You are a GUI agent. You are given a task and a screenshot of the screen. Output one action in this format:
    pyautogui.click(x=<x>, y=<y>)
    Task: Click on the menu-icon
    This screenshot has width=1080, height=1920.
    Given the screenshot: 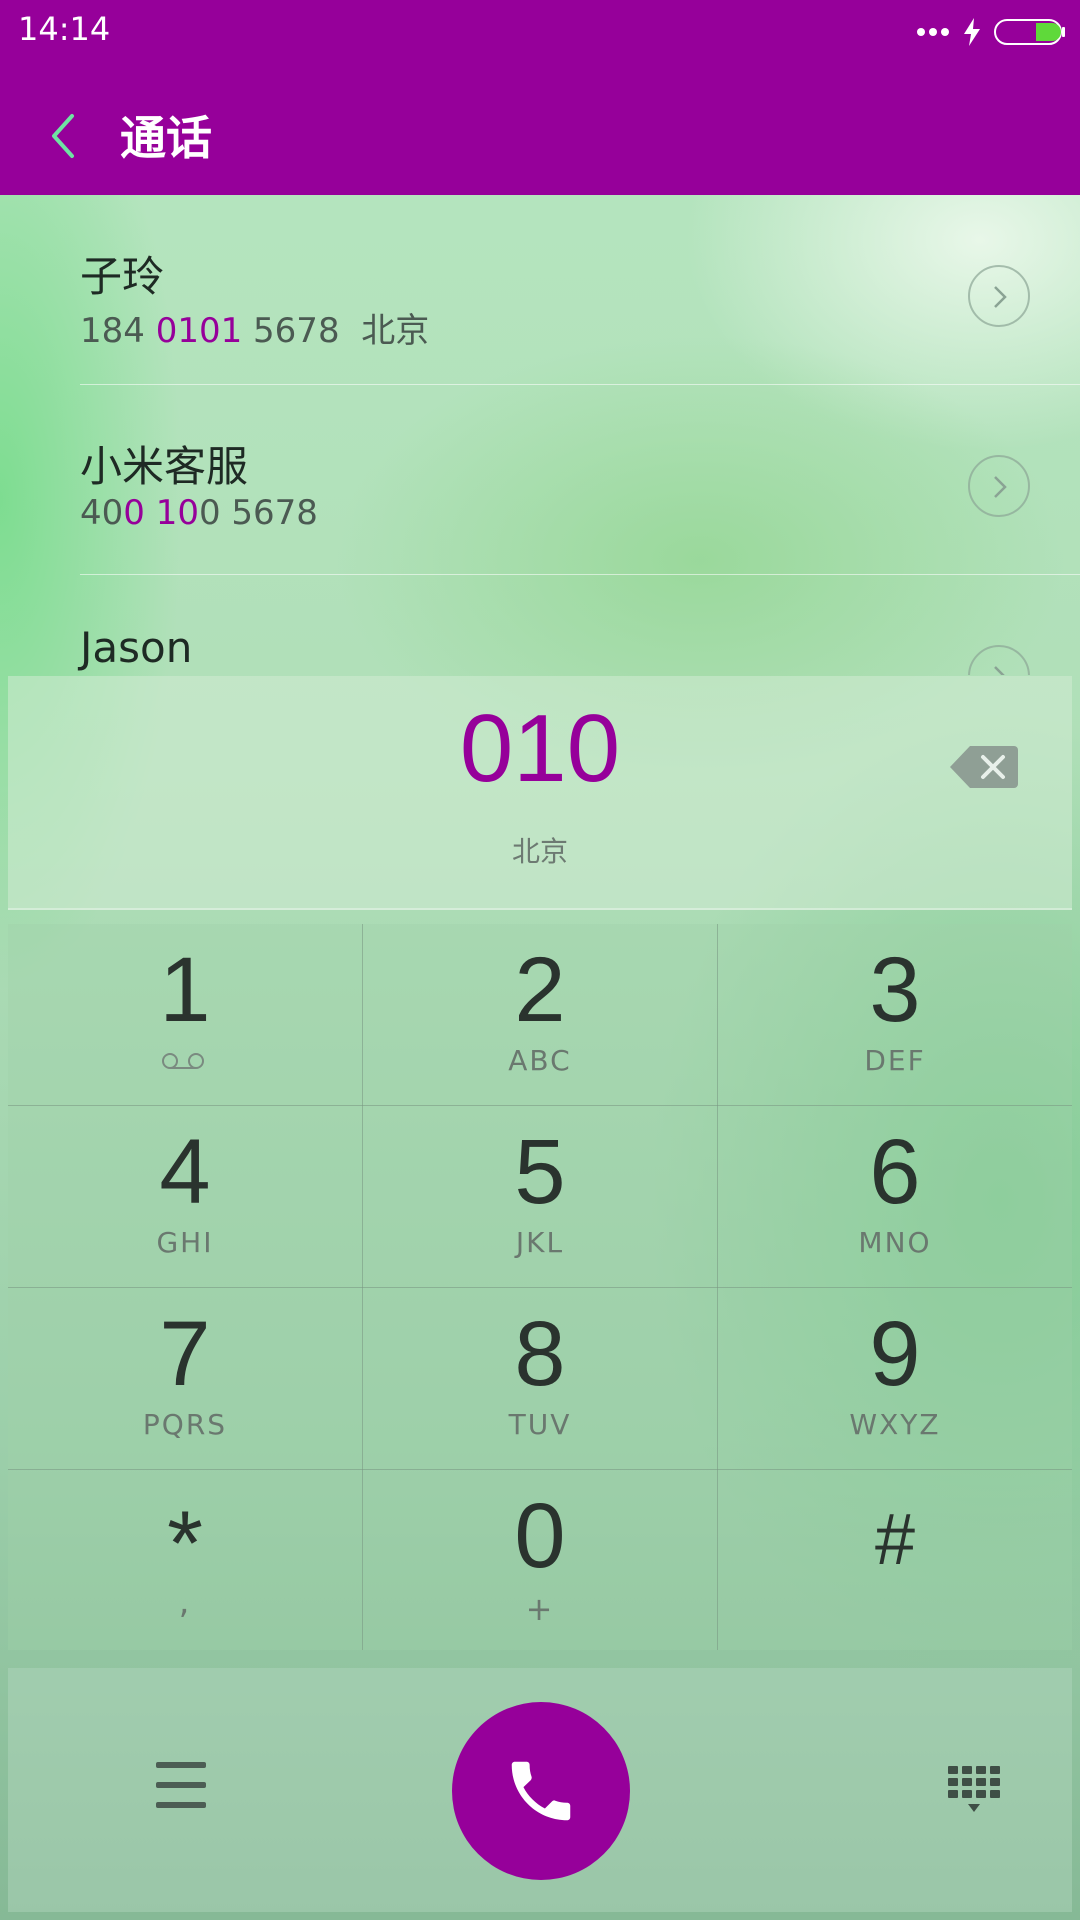 What is the action you would take?
    pyautogui.click(x=181, y=1785)
    